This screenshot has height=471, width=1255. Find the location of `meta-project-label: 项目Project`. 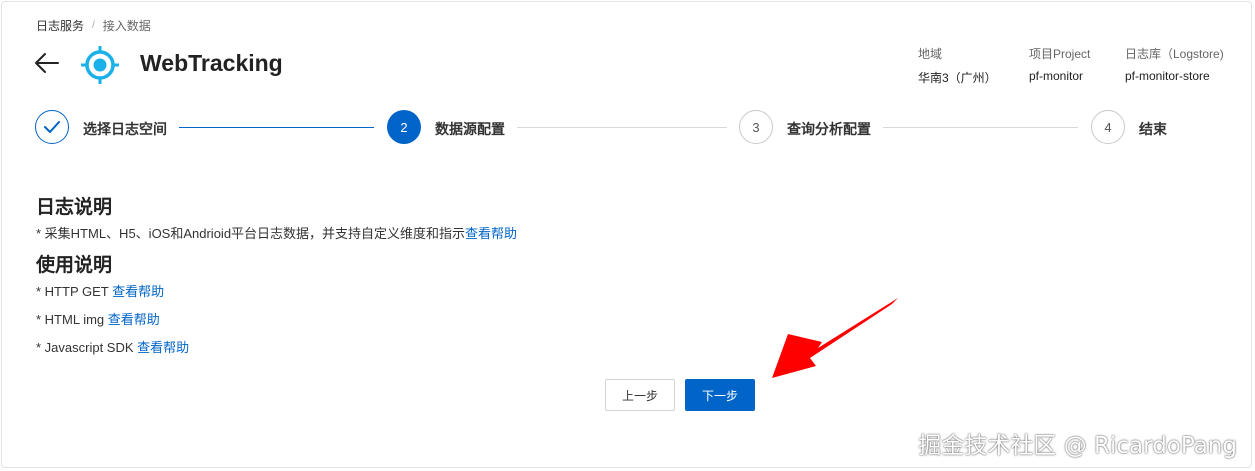

meta-project-label: 项目Project is located at coordinates (1060, 54).